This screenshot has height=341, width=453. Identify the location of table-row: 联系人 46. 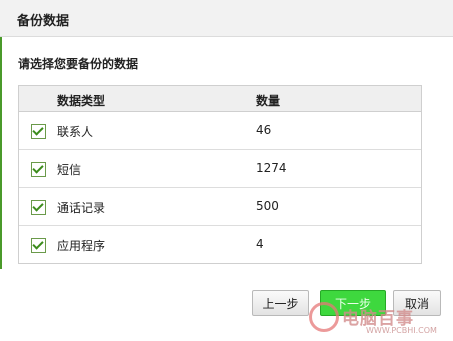
(220, 131).